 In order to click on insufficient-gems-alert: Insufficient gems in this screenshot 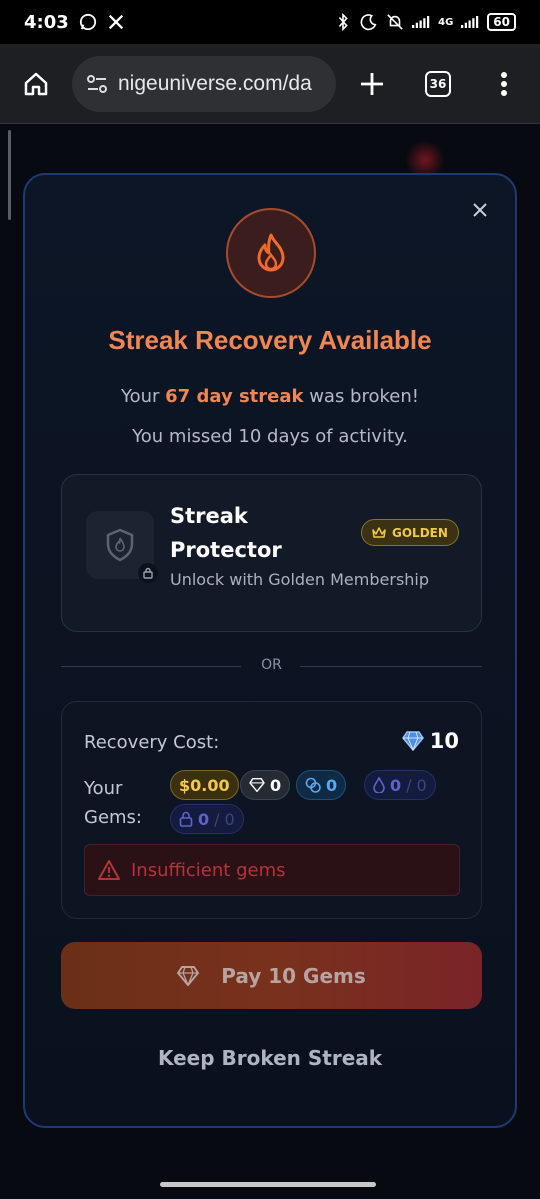, I will do `click(272, 870)`.